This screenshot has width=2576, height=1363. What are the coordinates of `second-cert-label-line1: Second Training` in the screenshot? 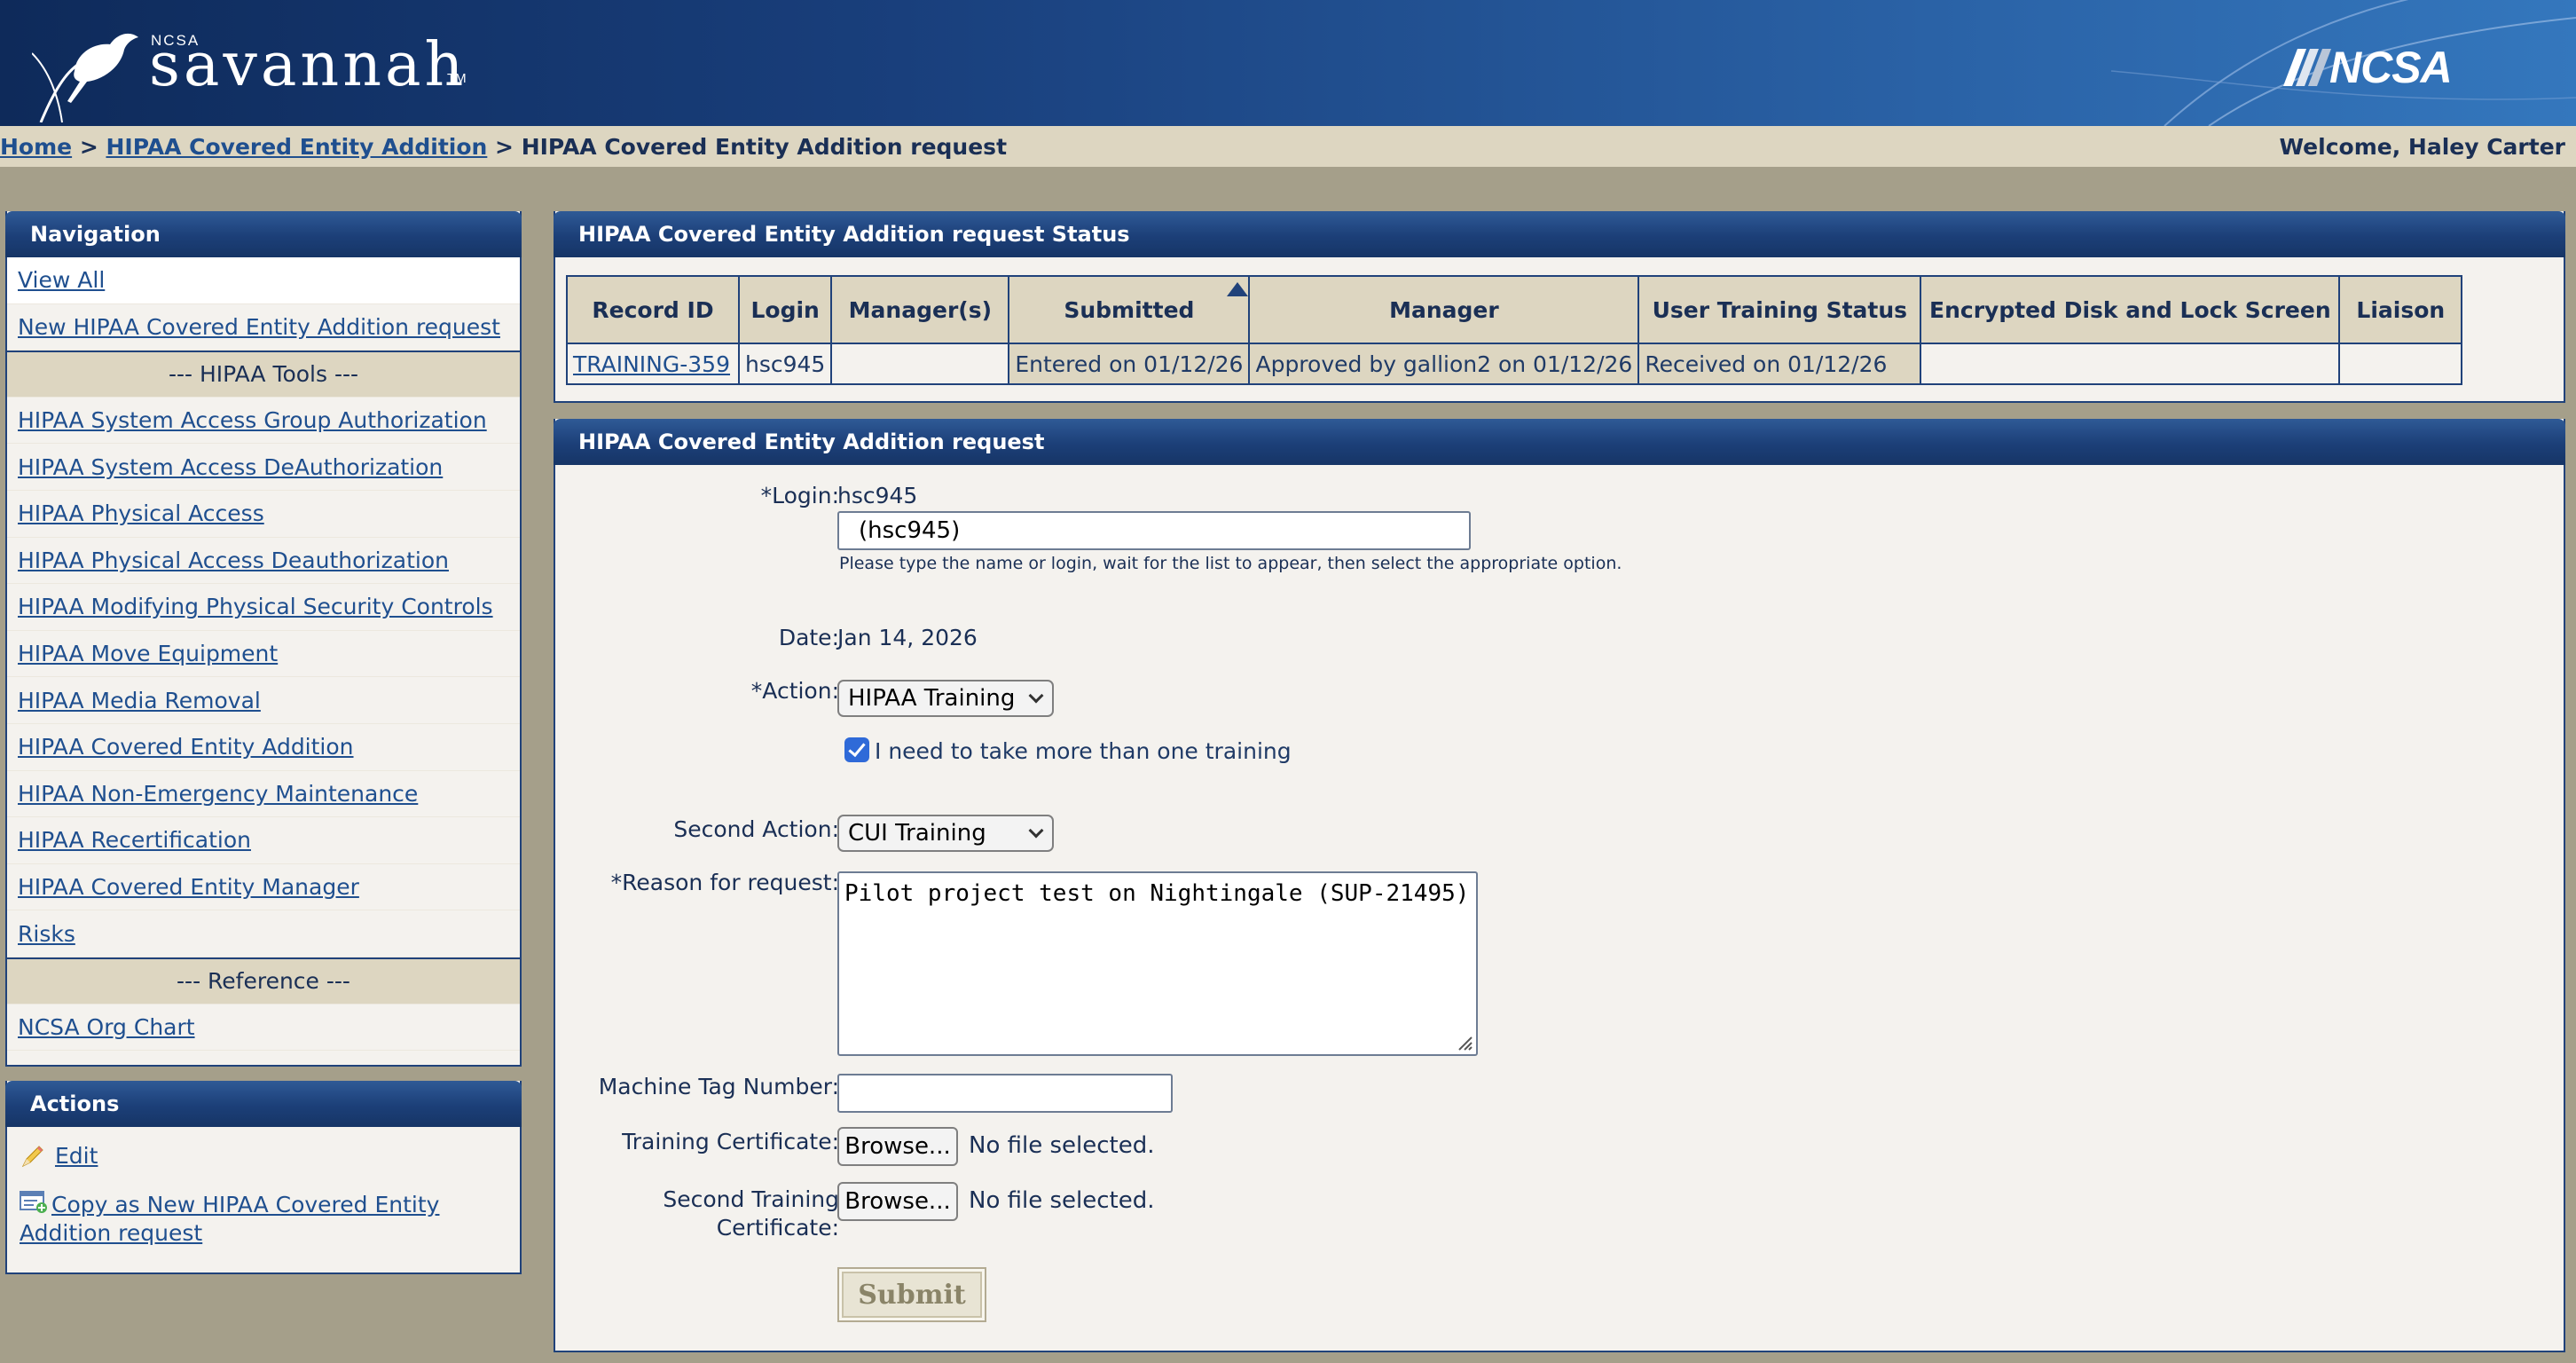 It's located at (751, 1199).